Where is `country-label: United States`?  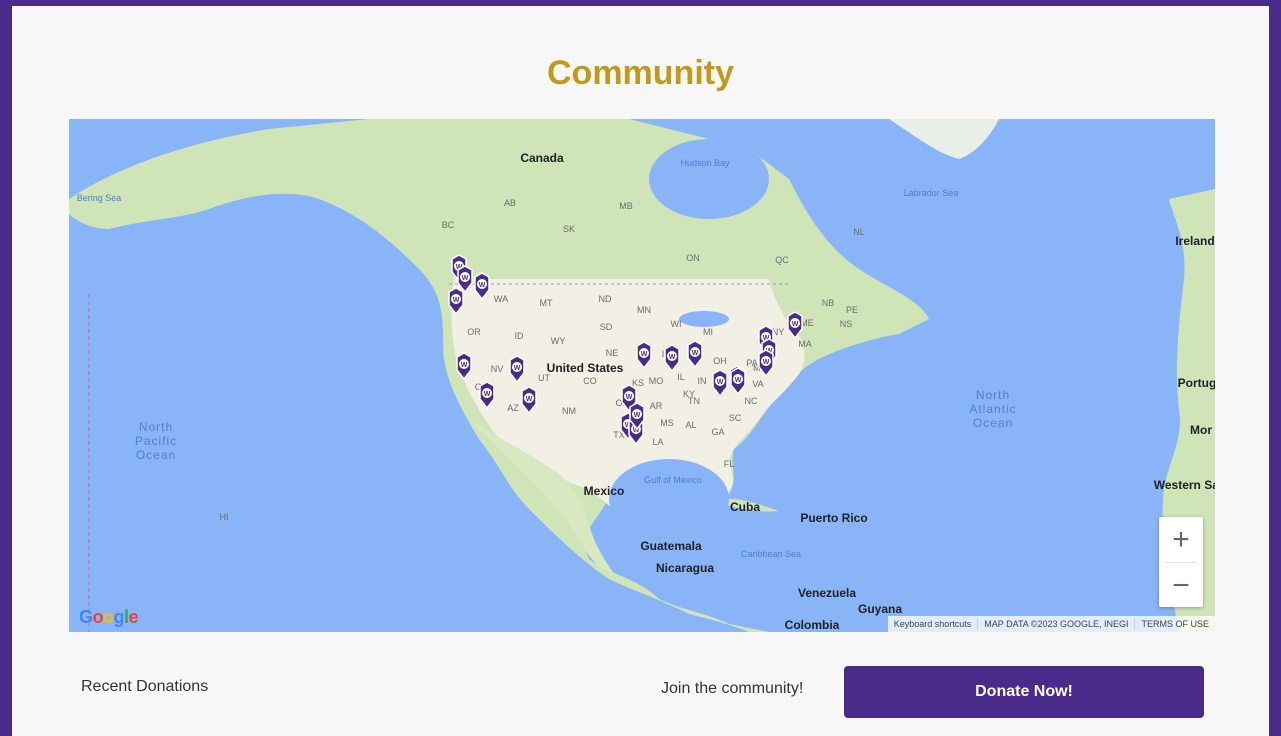 country-label: United States is located at coordinates (585, 368).